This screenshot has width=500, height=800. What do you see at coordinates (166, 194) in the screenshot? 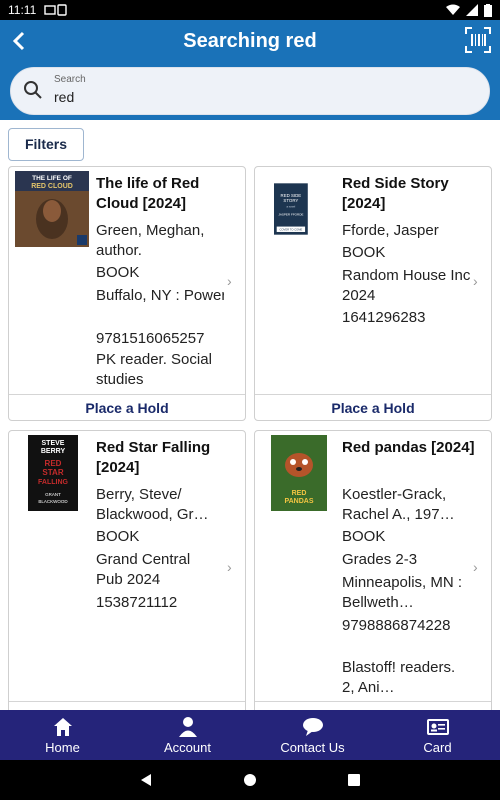
I see `result-title: The life of Red Cloud [2024]` at bounding box center [166, 194].